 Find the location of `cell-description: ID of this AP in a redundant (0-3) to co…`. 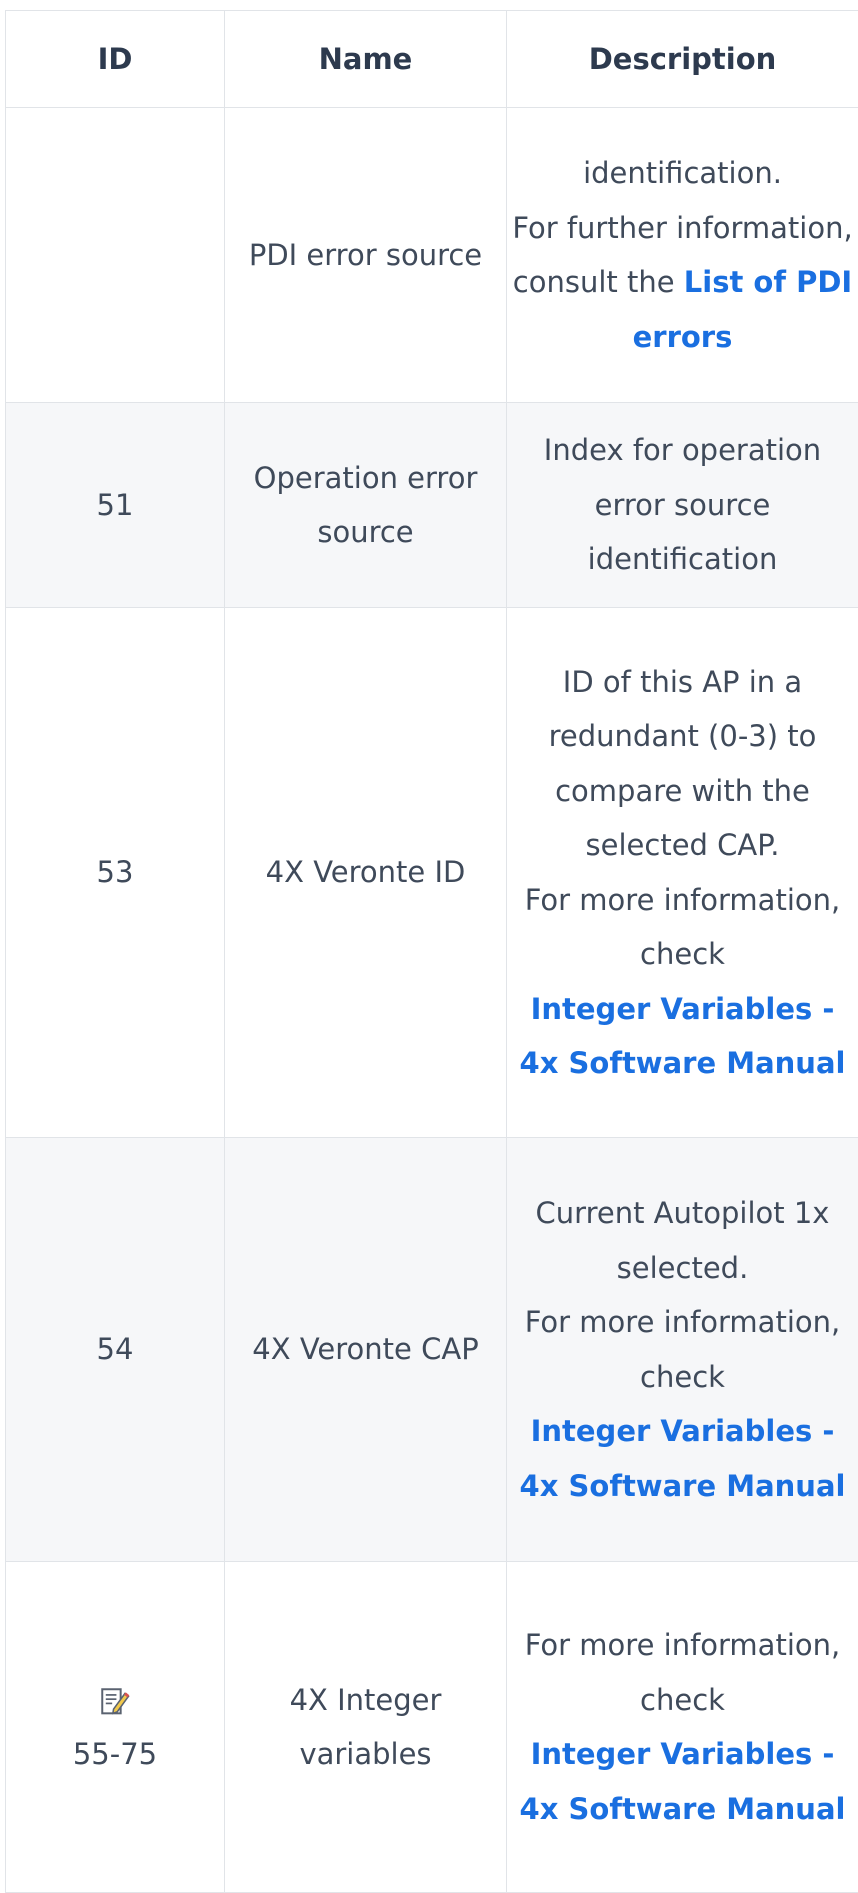

cell-description: ID of this AP in a redundant (0-3) to co… is located at coordinates (682, 873).